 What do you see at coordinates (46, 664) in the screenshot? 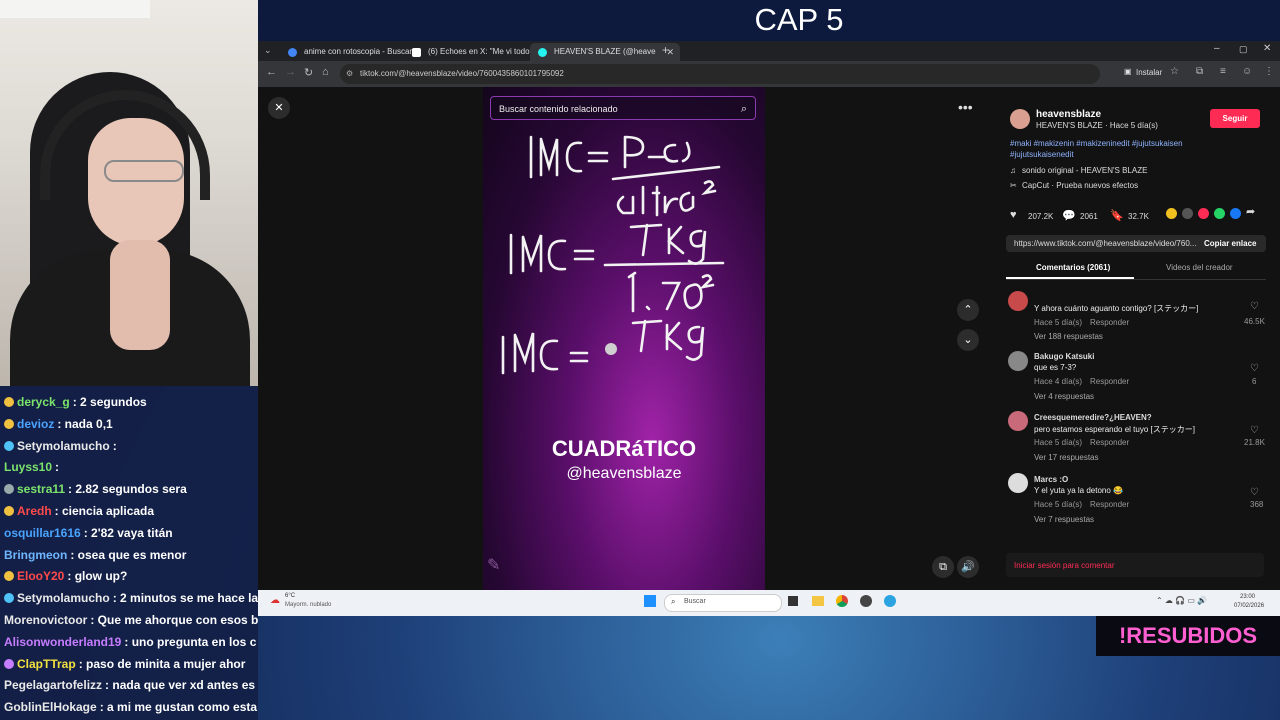
I see `chat-username: ClapTTrap` at bounding box center [46, 664].